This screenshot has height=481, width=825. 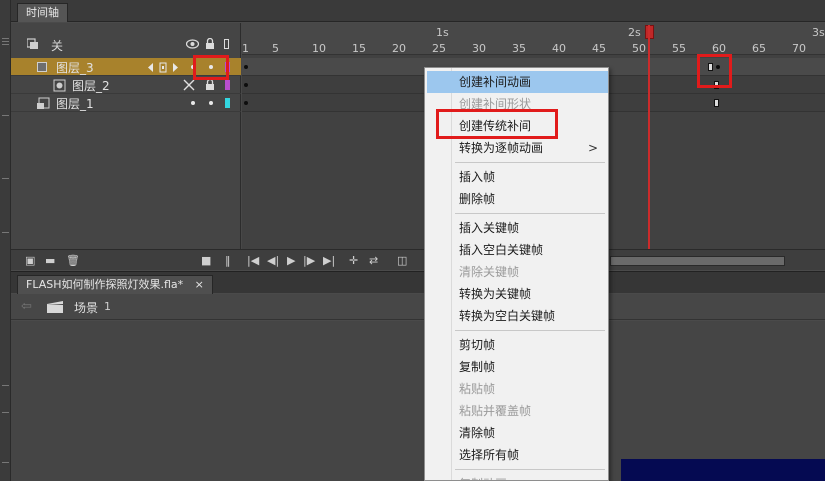 What do you see at coordinates (359, 48) in the screenshot?
I see `ruler-number: 15` at bounding box center [359, 48].